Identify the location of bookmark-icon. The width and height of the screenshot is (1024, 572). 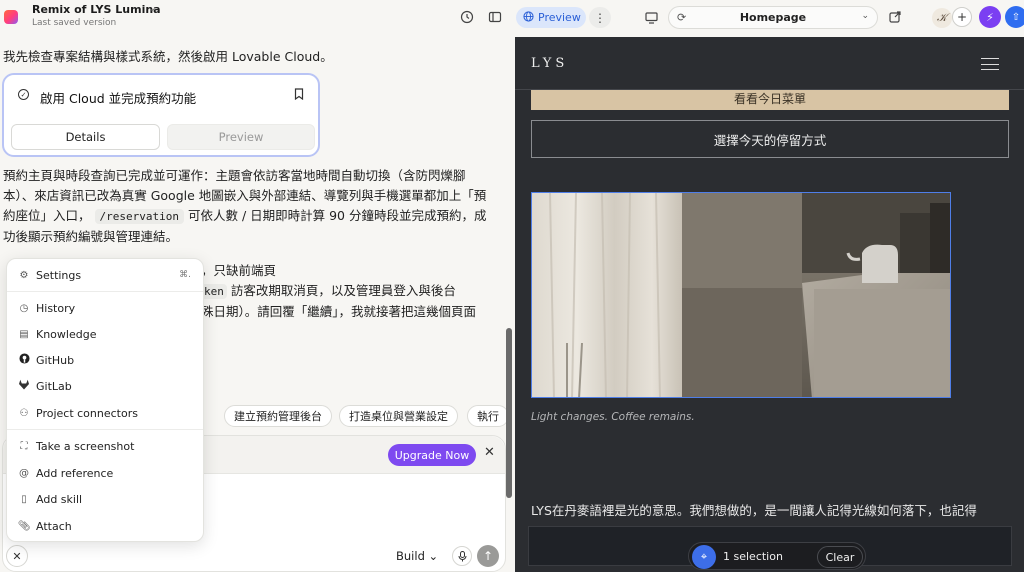
(299, 95).